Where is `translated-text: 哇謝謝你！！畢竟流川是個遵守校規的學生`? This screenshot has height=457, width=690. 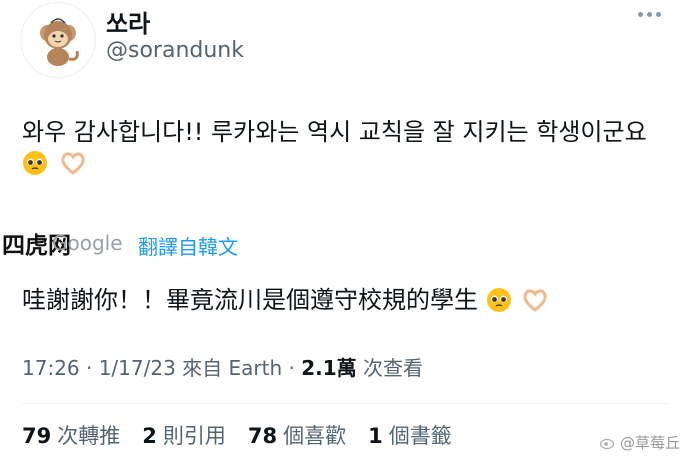 translated-text: 哇謝謝你！！畢竟流川是個遵守校規的學生 is located at coordinates (250, 300).